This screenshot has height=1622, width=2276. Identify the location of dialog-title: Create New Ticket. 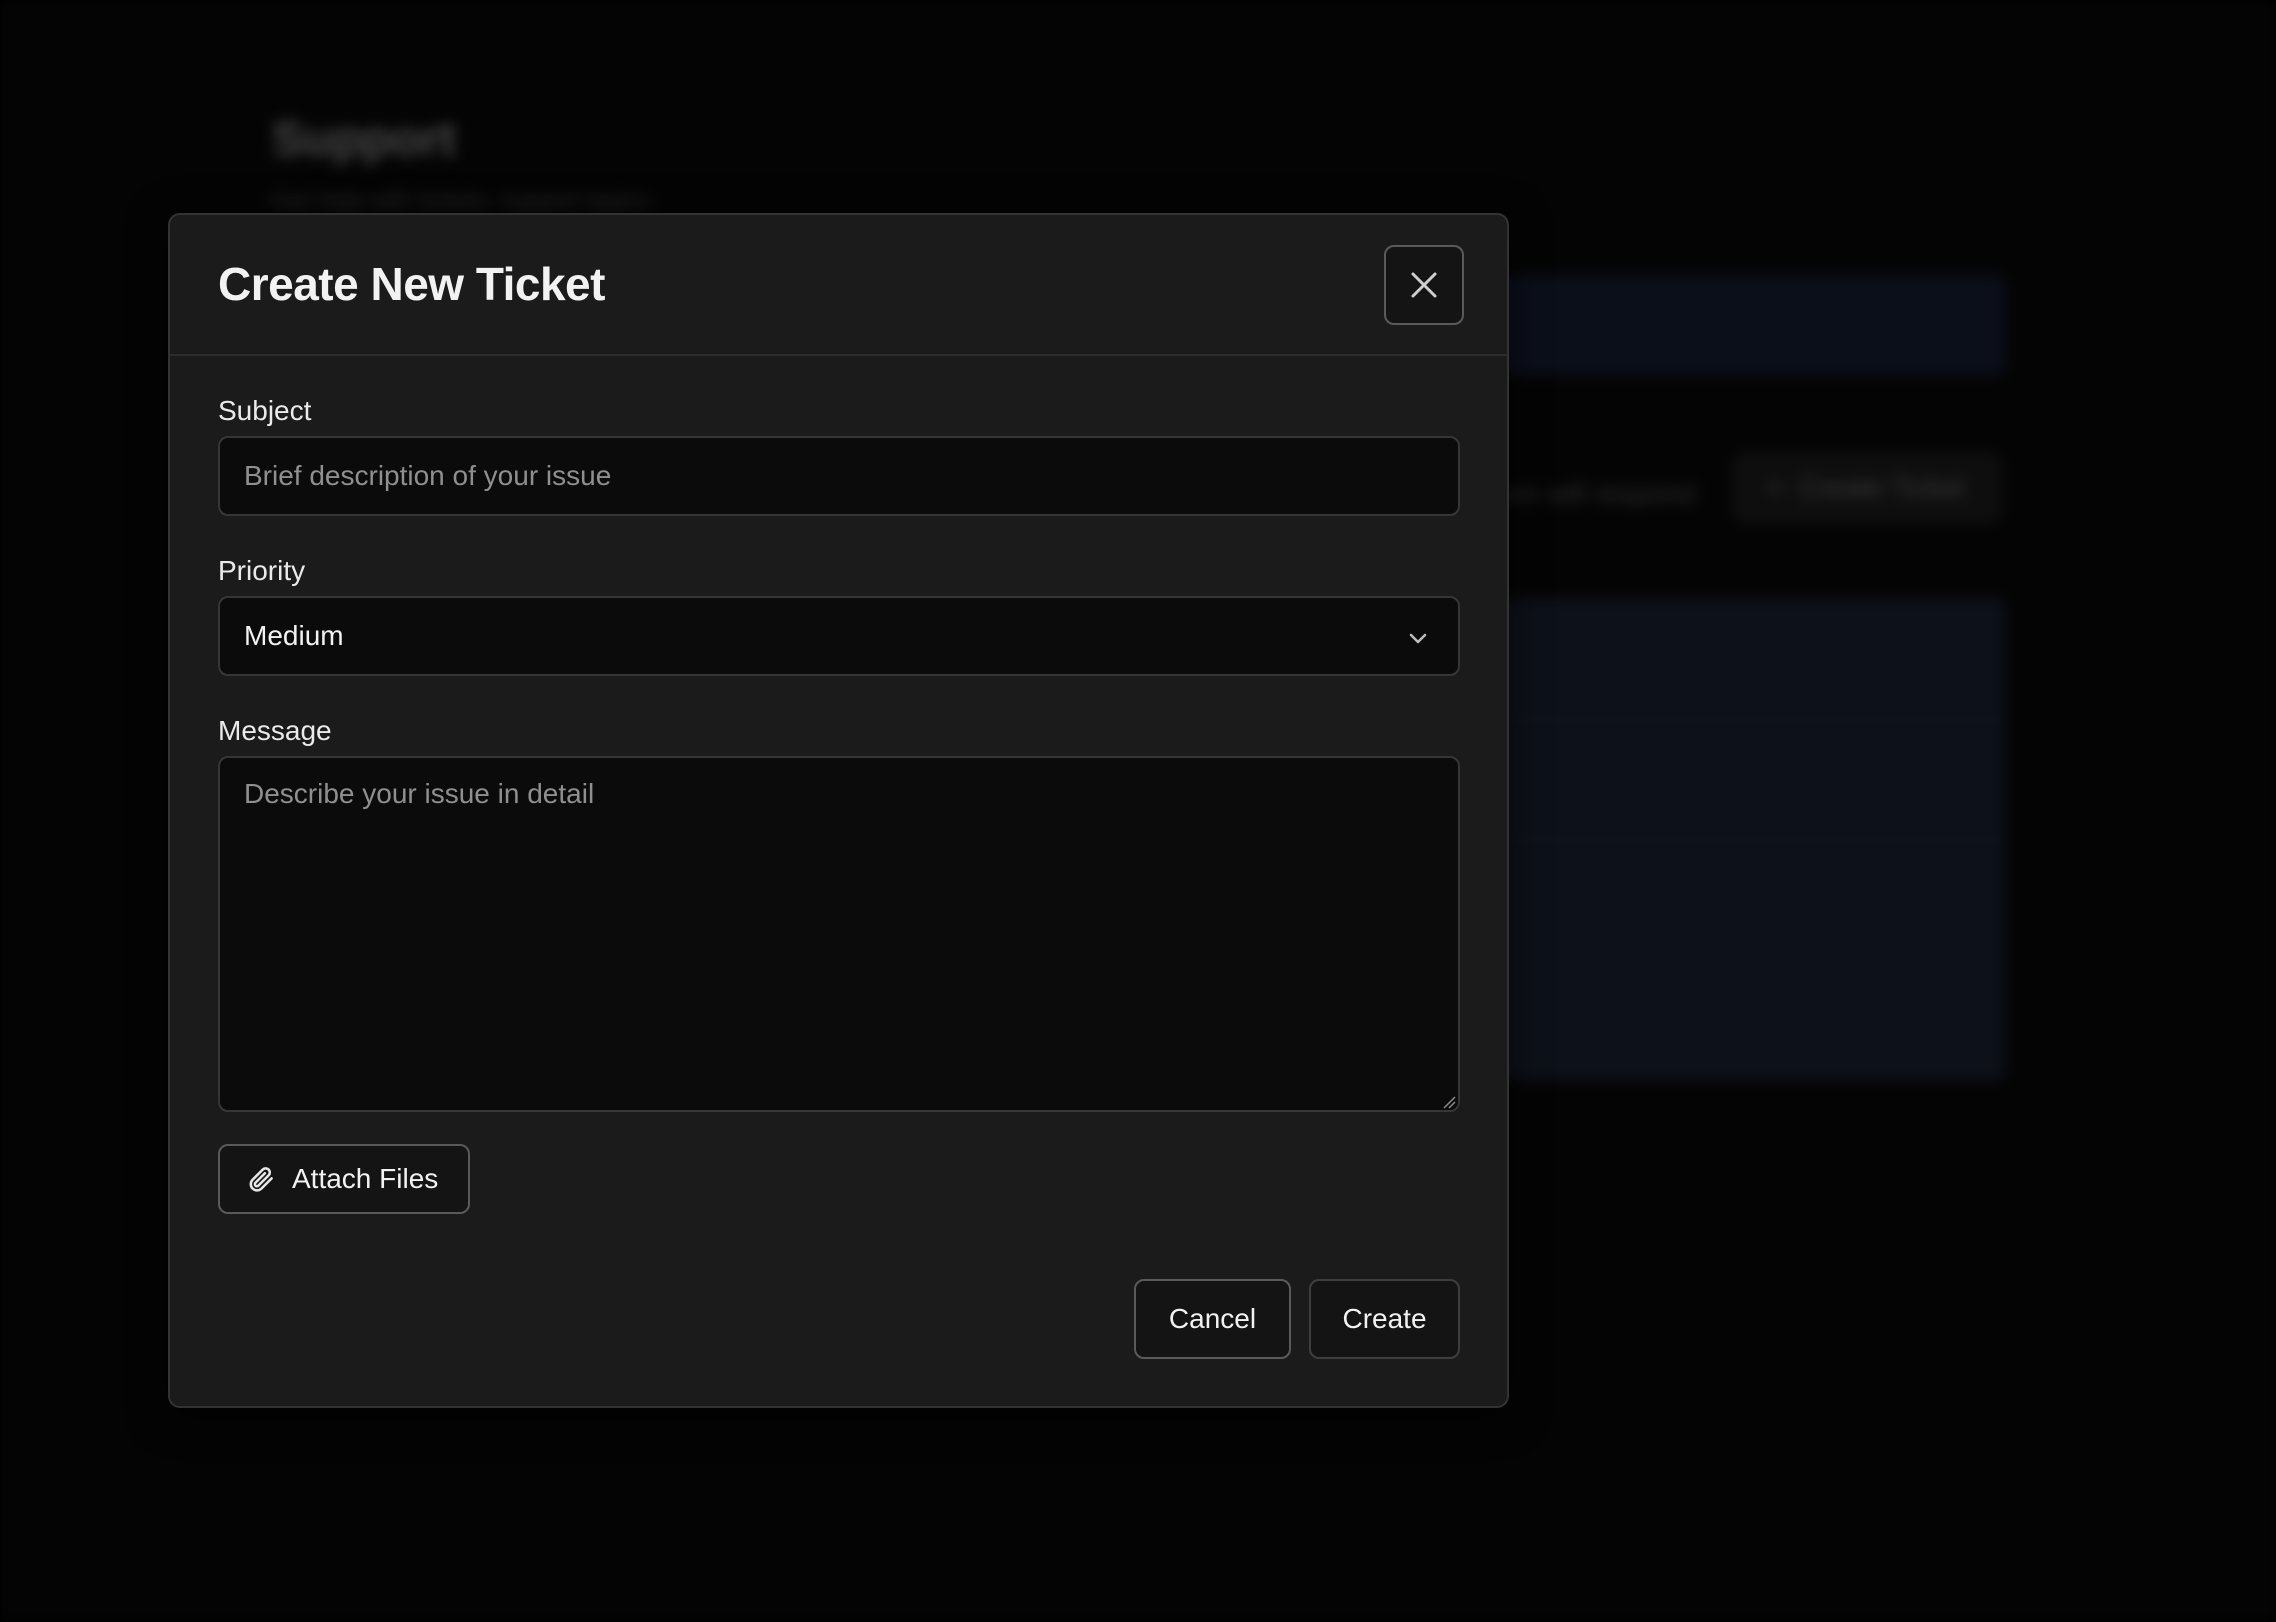
(411, 284).